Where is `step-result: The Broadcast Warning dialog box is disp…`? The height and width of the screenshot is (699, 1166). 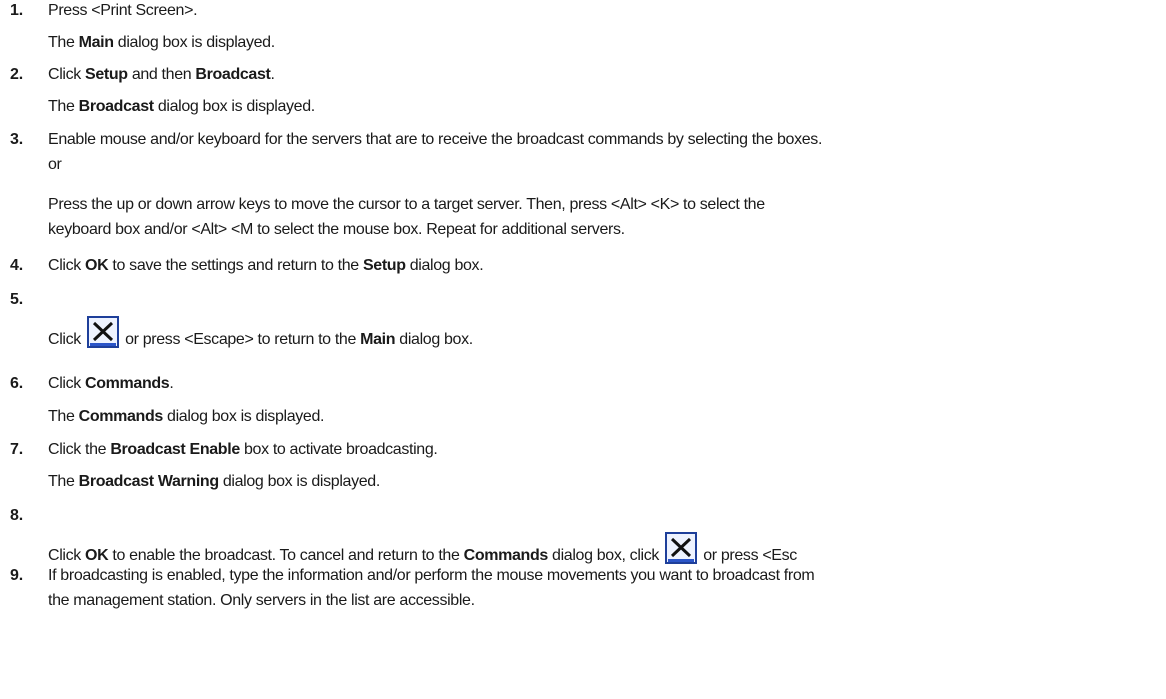
step-result: The Broadcast Warning dialog box is disp… is located at coordinates (214, 481).